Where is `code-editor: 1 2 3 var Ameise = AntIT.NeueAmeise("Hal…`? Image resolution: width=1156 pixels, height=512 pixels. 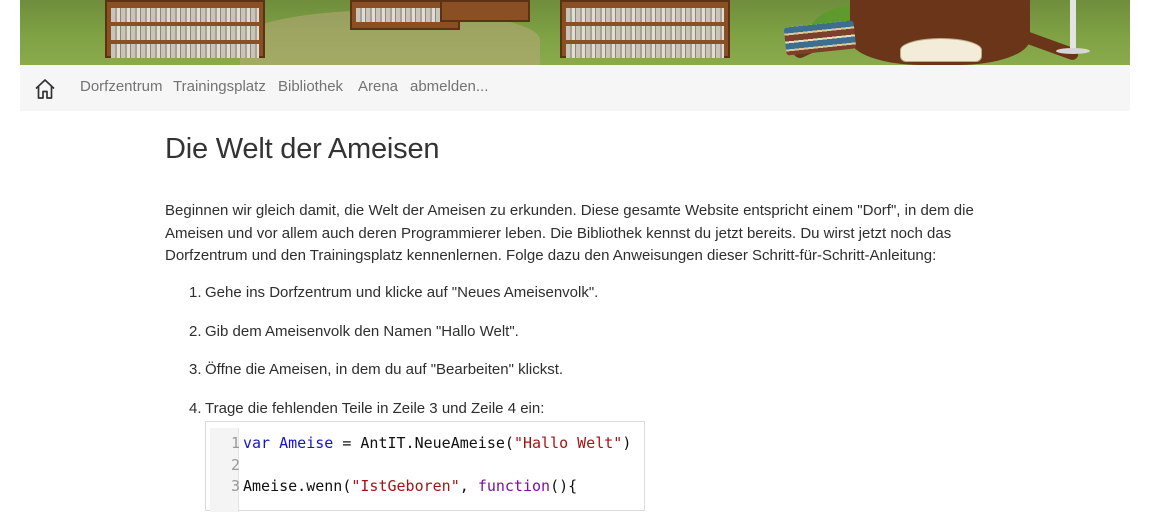 code-editor: 1 2 3 var Ameise = AntIT.NeueAmeise("Hal… is located at coordinates (425, 466).